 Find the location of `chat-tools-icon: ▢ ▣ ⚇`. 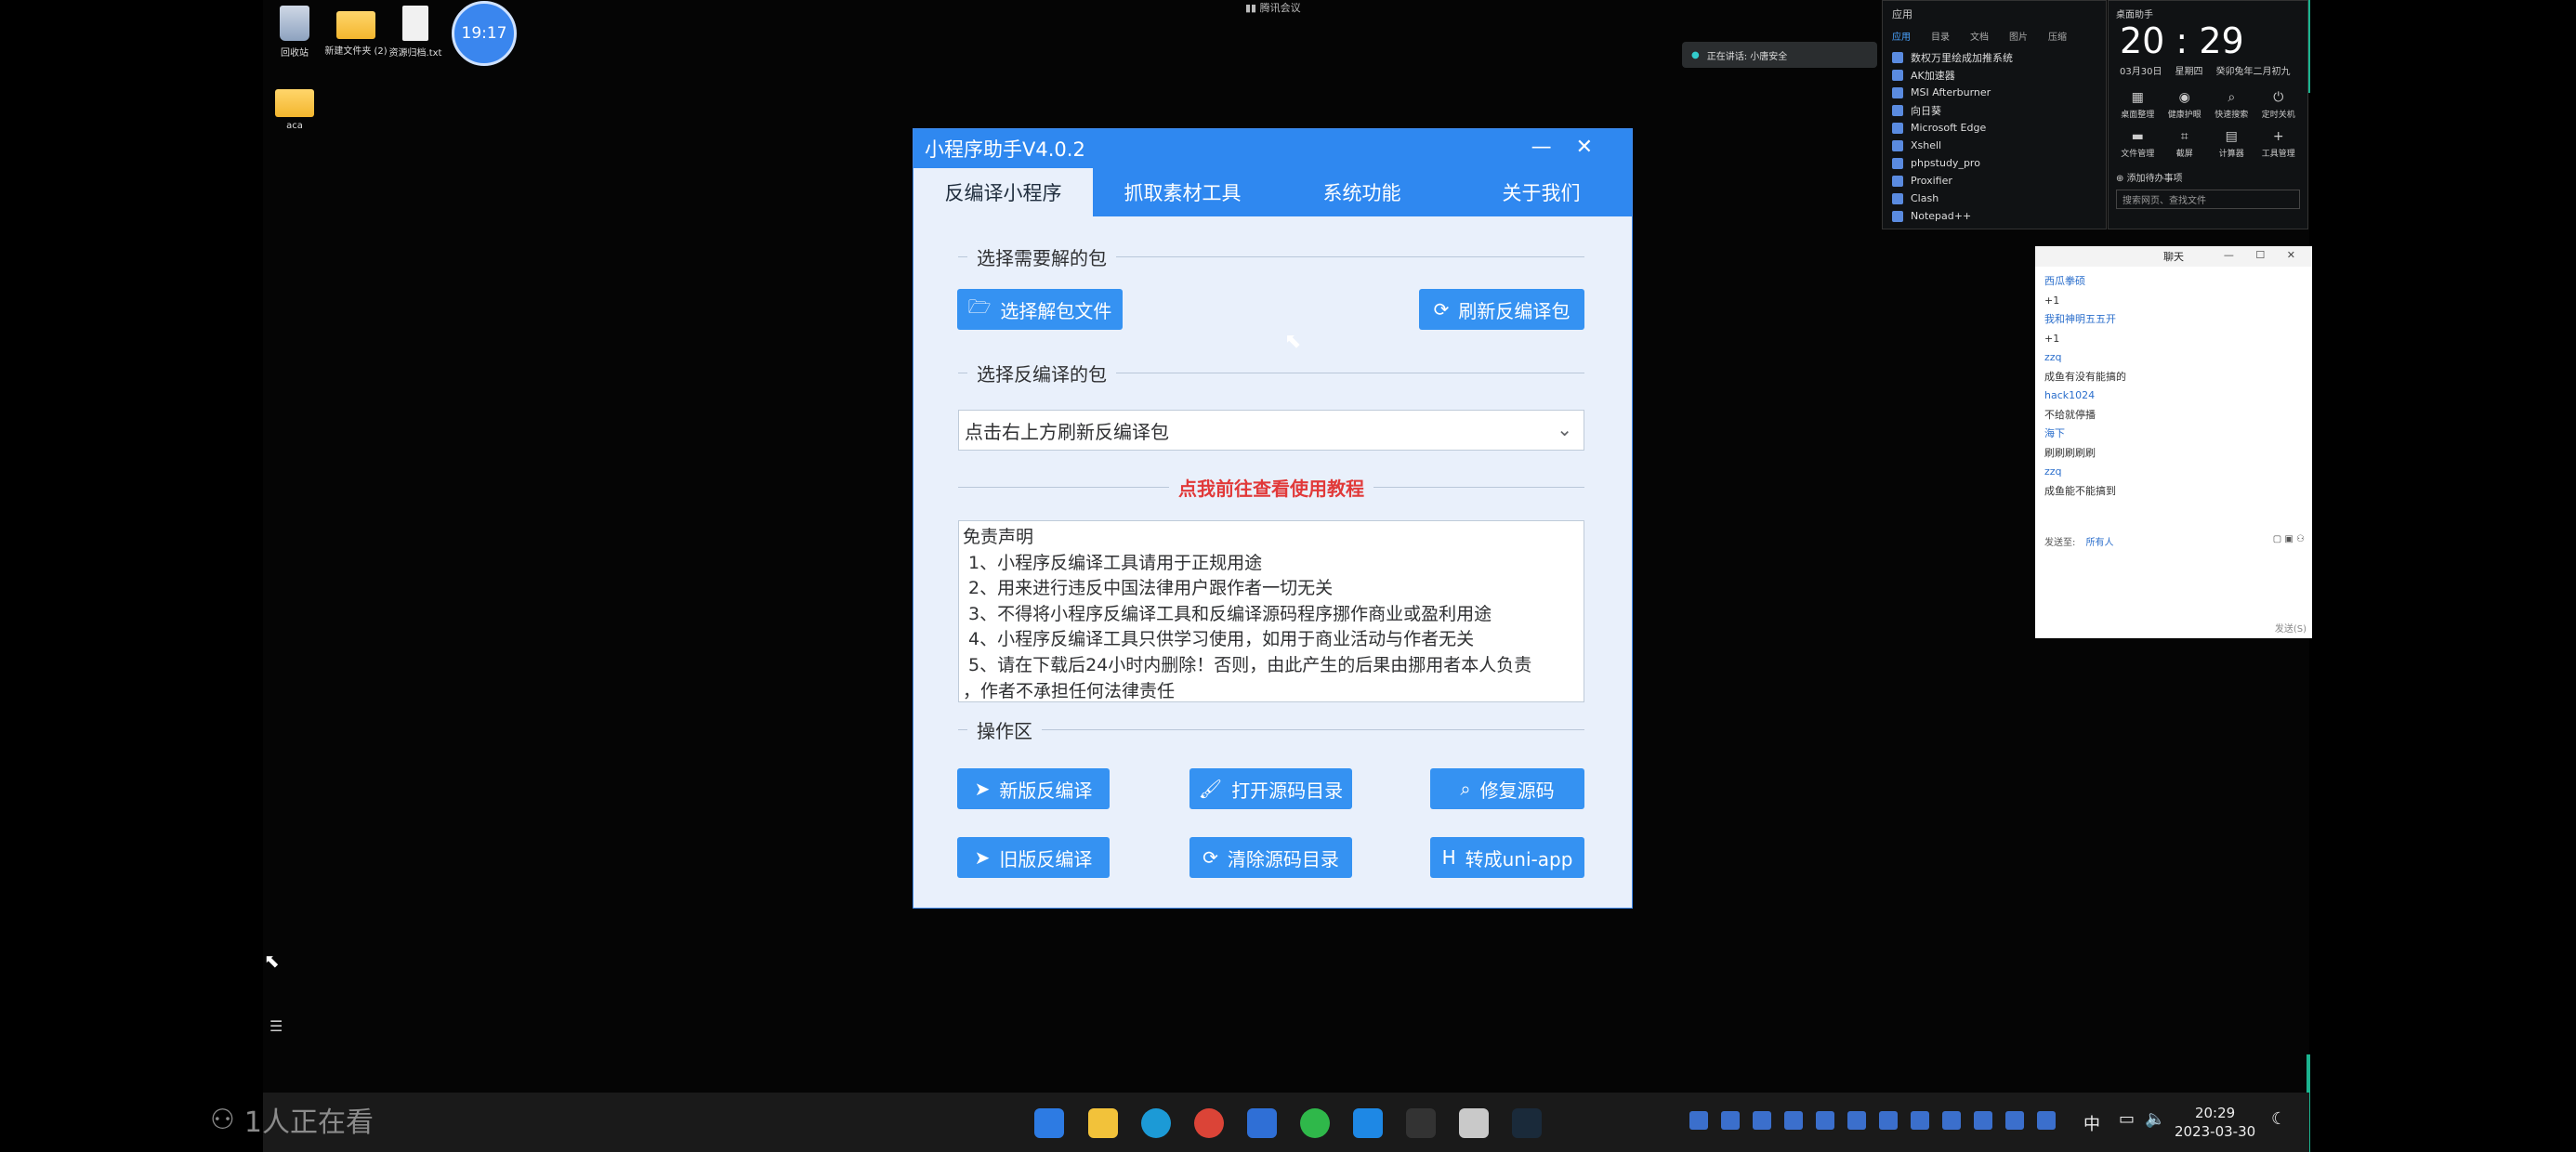

chat-tools-icon: ▢ ▣ ⚇ is located at coordinates (2289, 539).